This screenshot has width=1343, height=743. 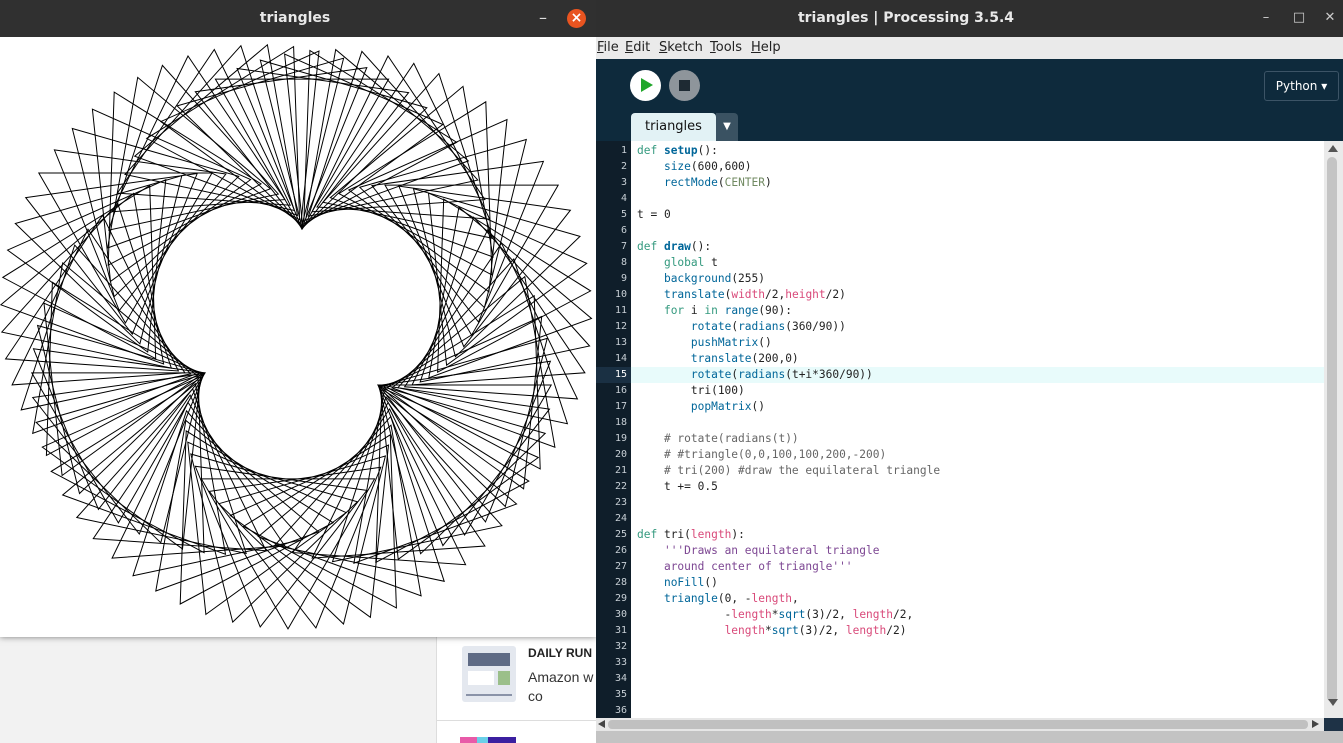 I want to click on scroll-left-icon, so click(x=601, y=724).